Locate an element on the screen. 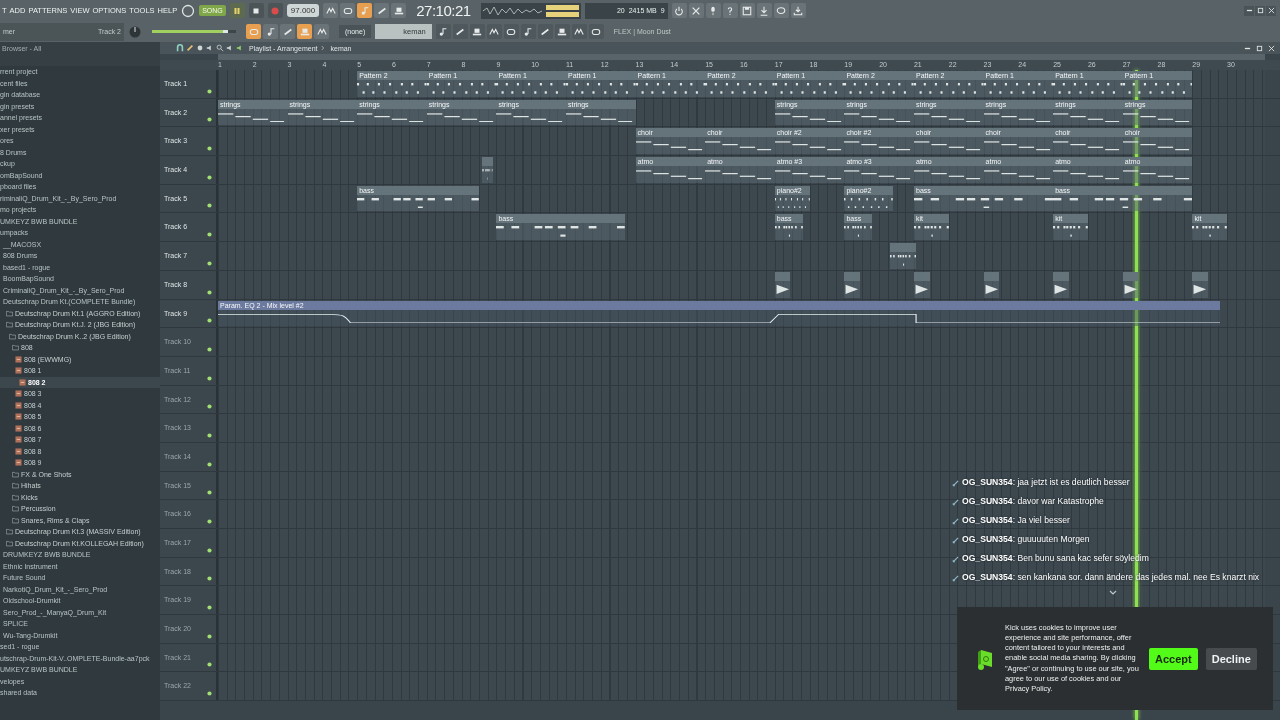 This screenshot has width=1280, height=720. chat-message: OG_SUN354: Ja viel besser is located at coordinates (1016, 520).